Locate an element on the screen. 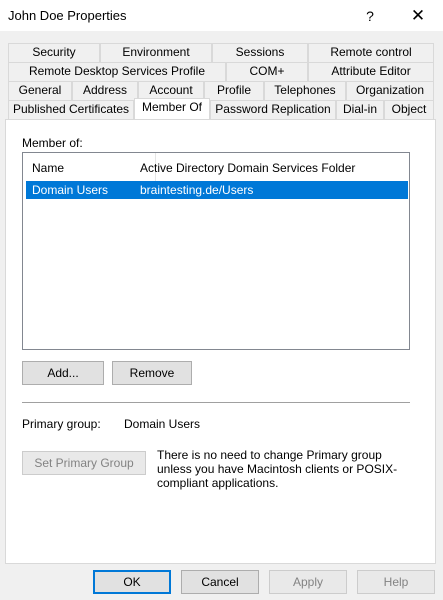 The image size is (443, 600). tab-profile: Profile is located at coordinates (234, 90).